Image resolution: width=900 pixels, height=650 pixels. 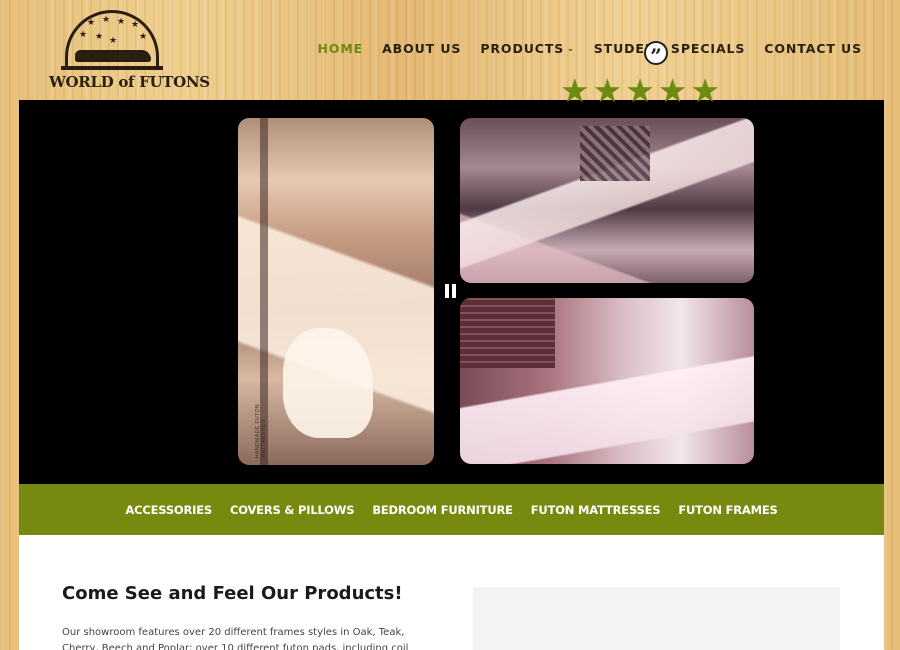 What do you see at coordinates (522, 48) in the screenshot?
I see `nav-products-label: PRODUCTS` at bounding box center [522, 48].